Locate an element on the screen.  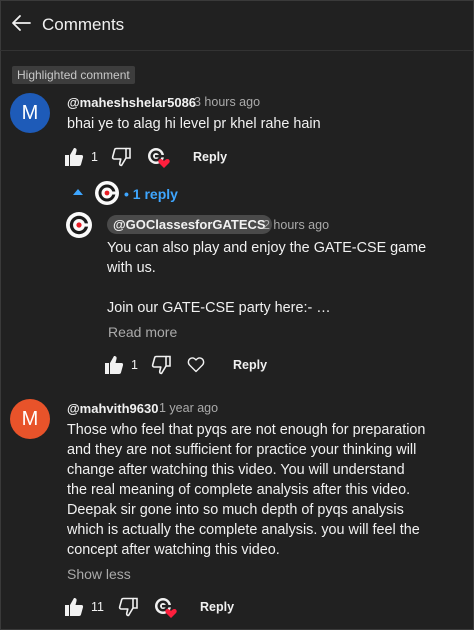
back-arrow-icon is located at coordinates (21, 23).